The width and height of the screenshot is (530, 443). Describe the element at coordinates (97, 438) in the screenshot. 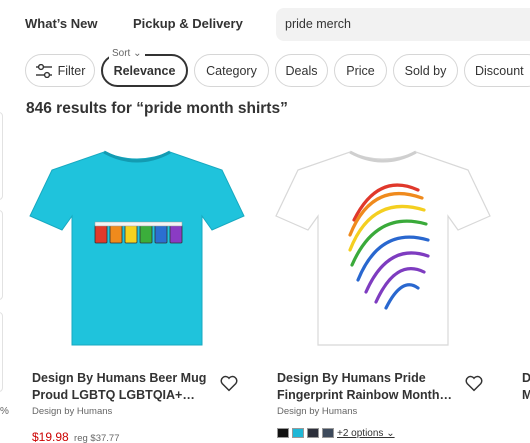

I see `regular-price: reg $37.77` at that location.